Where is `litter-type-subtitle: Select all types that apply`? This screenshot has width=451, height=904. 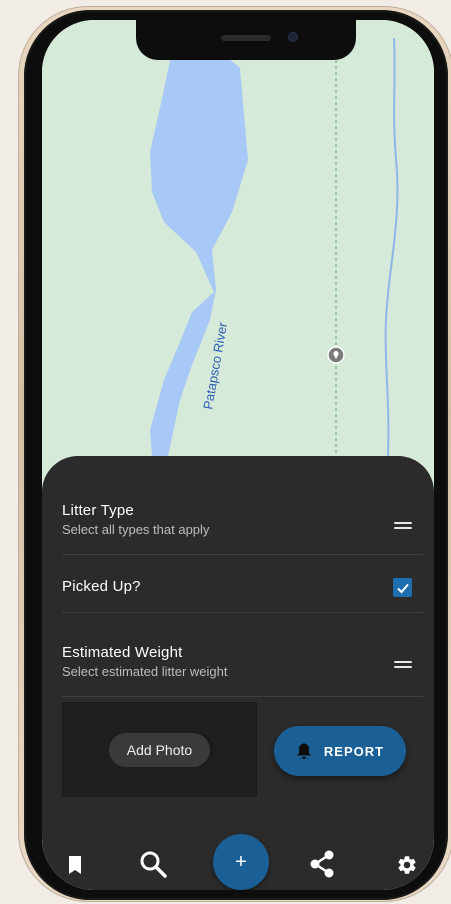 litter-type-subtitle: Select all types that apply is located at coordinates (136, 529).